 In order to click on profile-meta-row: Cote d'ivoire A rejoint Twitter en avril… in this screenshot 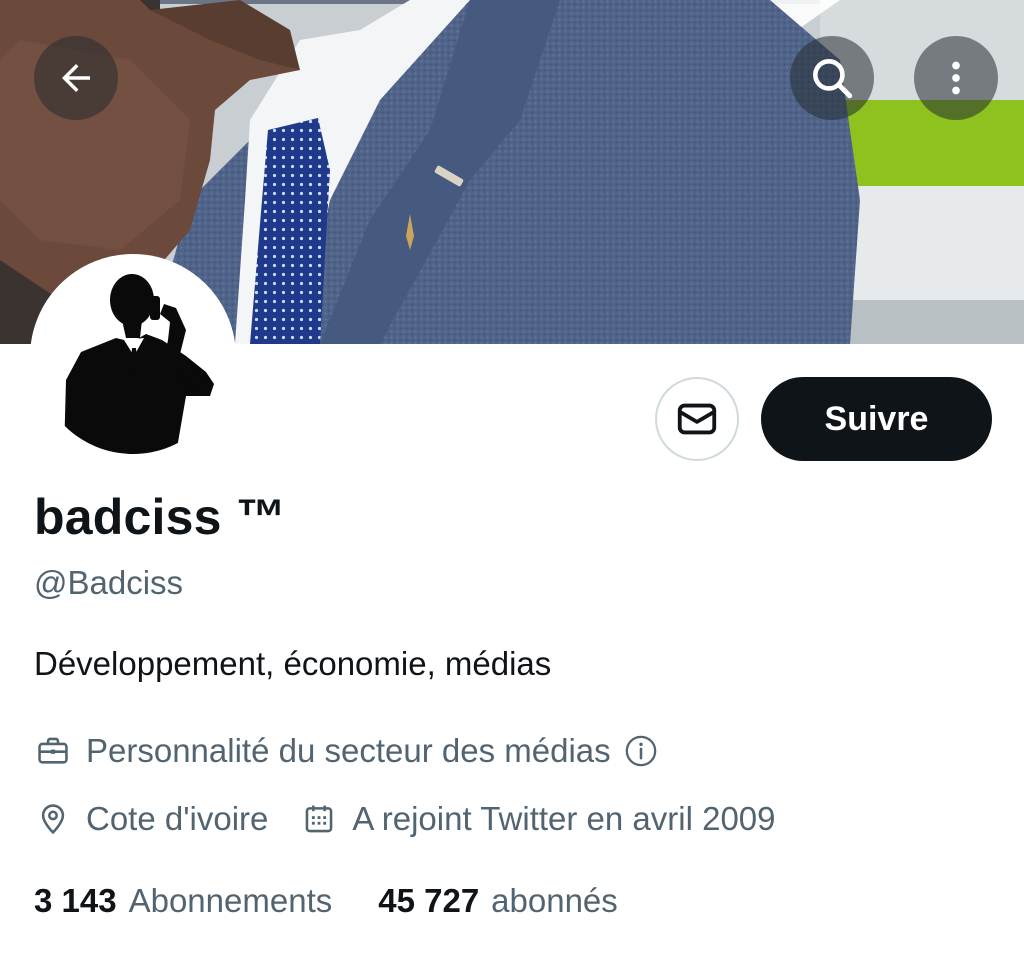, I will do `click(405, 819)`.